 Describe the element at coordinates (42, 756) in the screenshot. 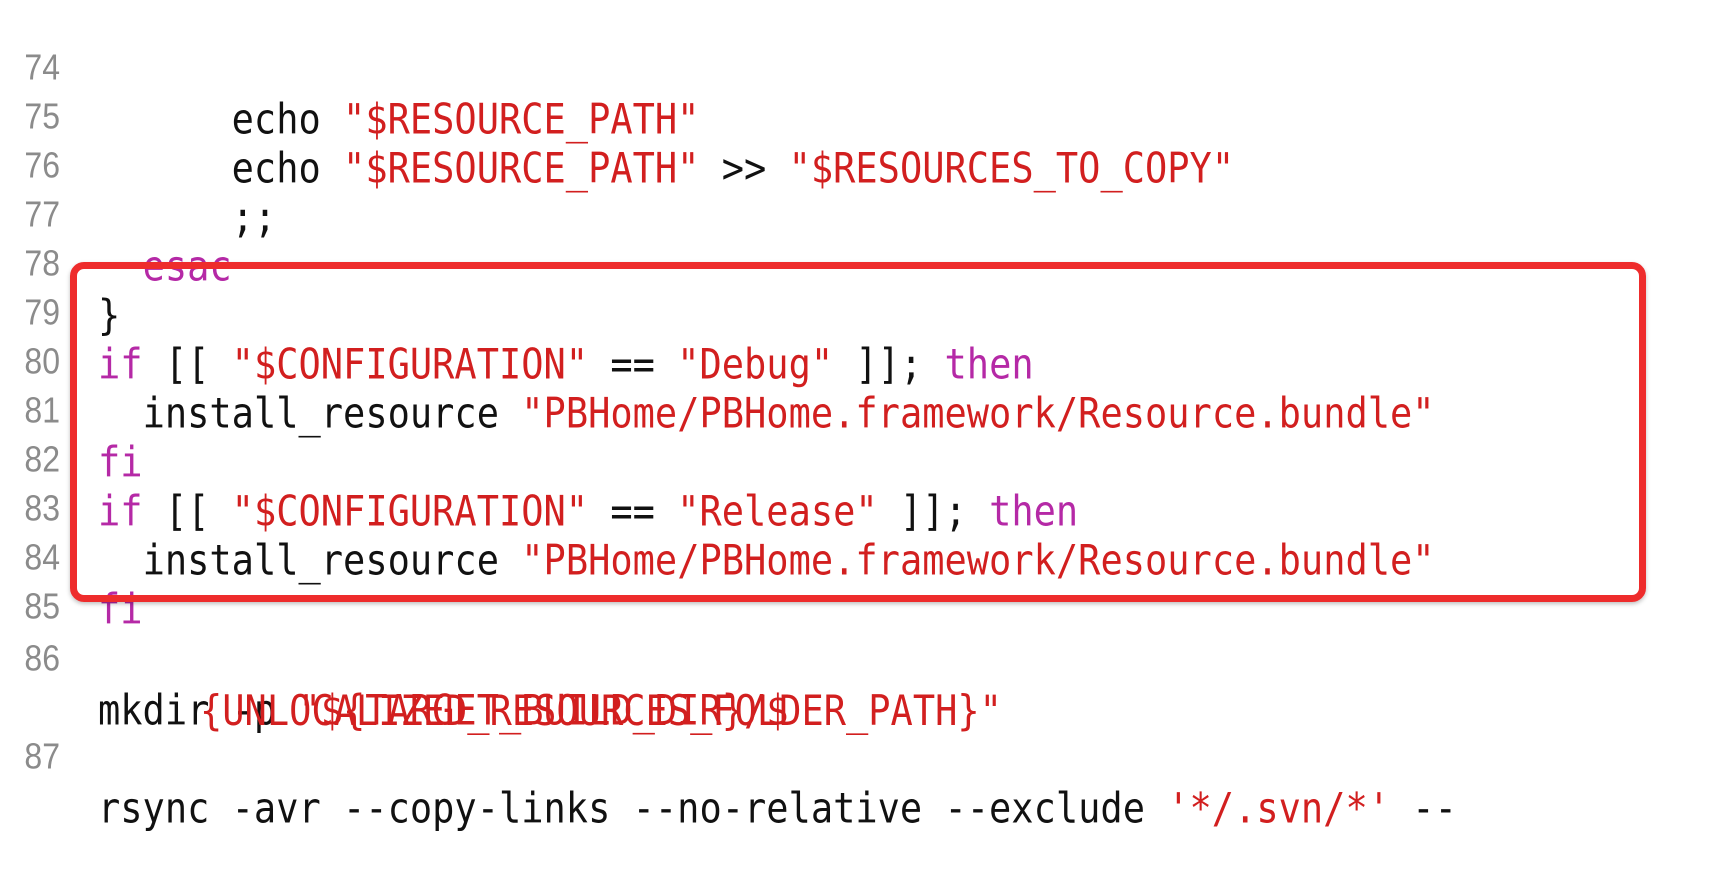

I see `line-number: 87` at that location.